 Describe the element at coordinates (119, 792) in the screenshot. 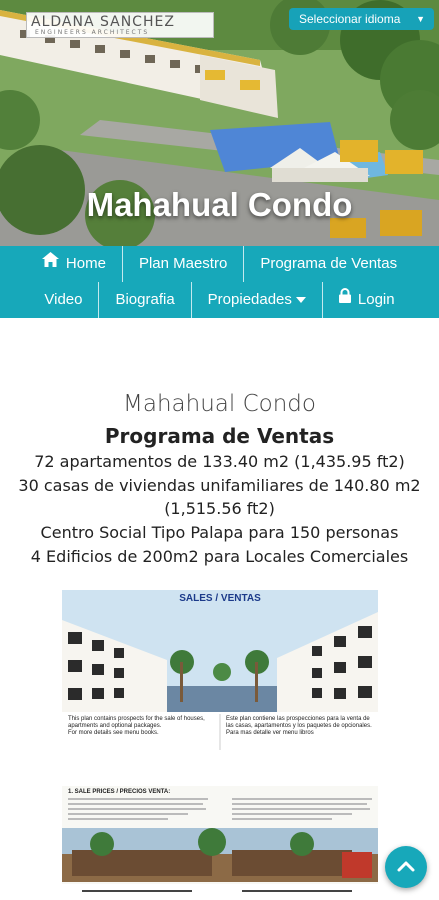

I see `sale-prices-title: 1. SALE PRICES / PRECIOS VENTA:` at that location.